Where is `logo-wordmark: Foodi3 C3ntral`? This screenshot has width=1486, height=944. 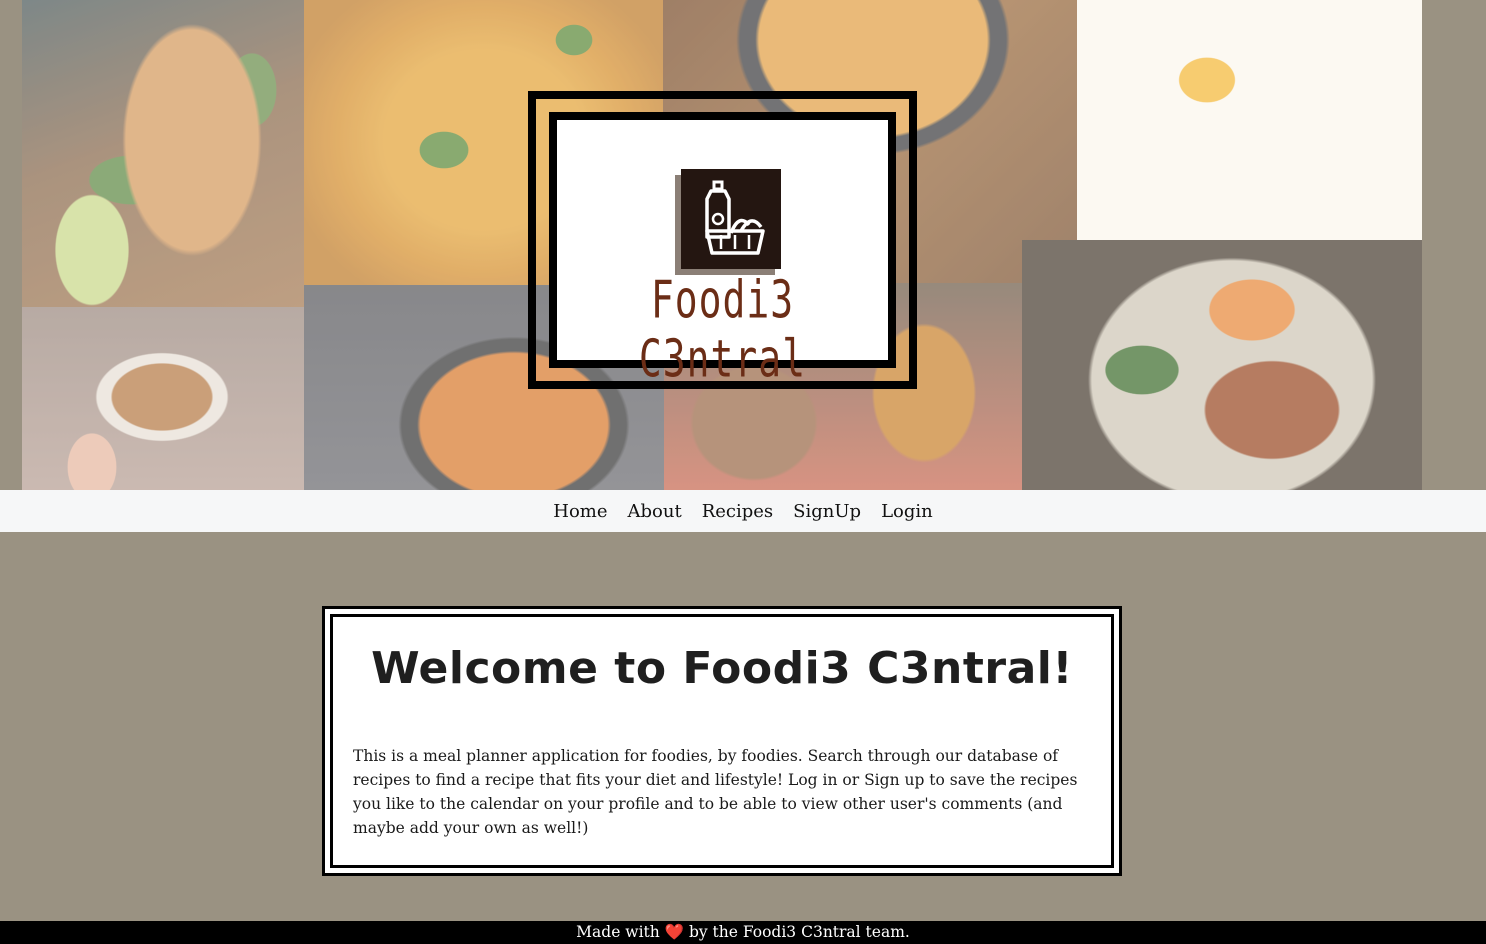
logo-wordmark: Foodi3 C3ntral is located at coordinates (722, 329).